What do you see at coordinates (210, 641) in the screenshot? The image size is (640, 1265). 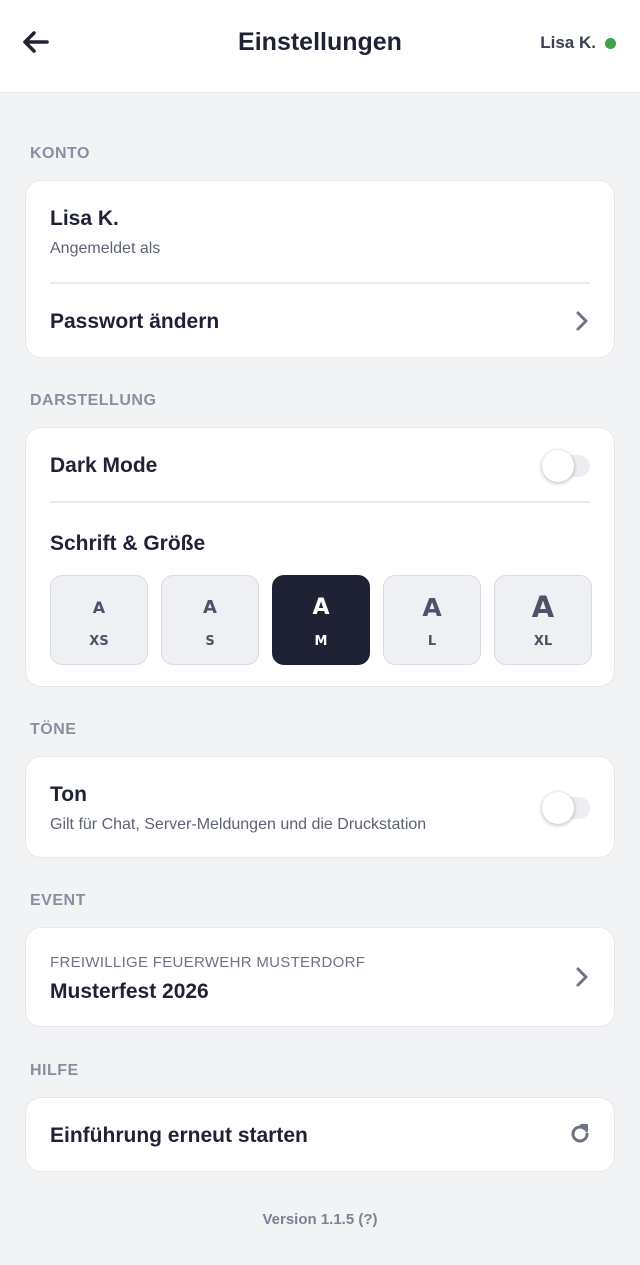 I see `font-size-label: S` at bounding box center [210, 641].